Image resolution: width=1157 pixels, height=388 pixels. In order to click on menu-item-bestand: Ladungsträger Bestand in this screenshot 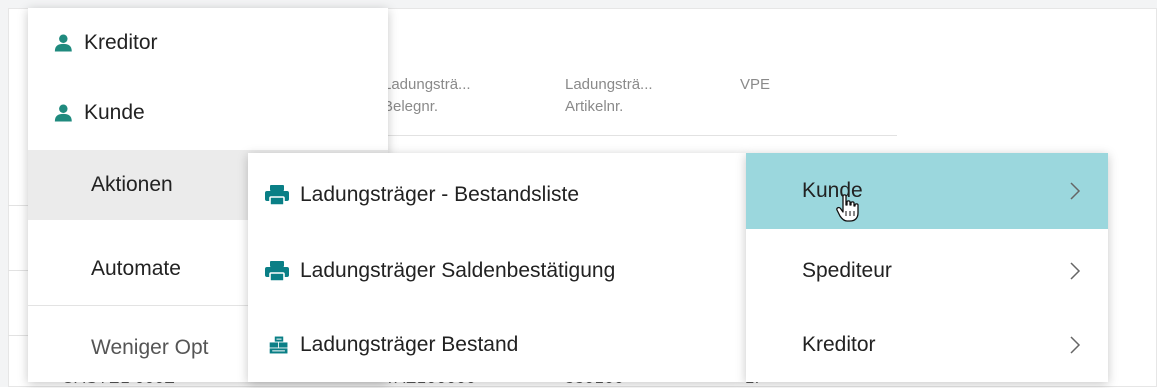, I will do `click(497, 345)`.